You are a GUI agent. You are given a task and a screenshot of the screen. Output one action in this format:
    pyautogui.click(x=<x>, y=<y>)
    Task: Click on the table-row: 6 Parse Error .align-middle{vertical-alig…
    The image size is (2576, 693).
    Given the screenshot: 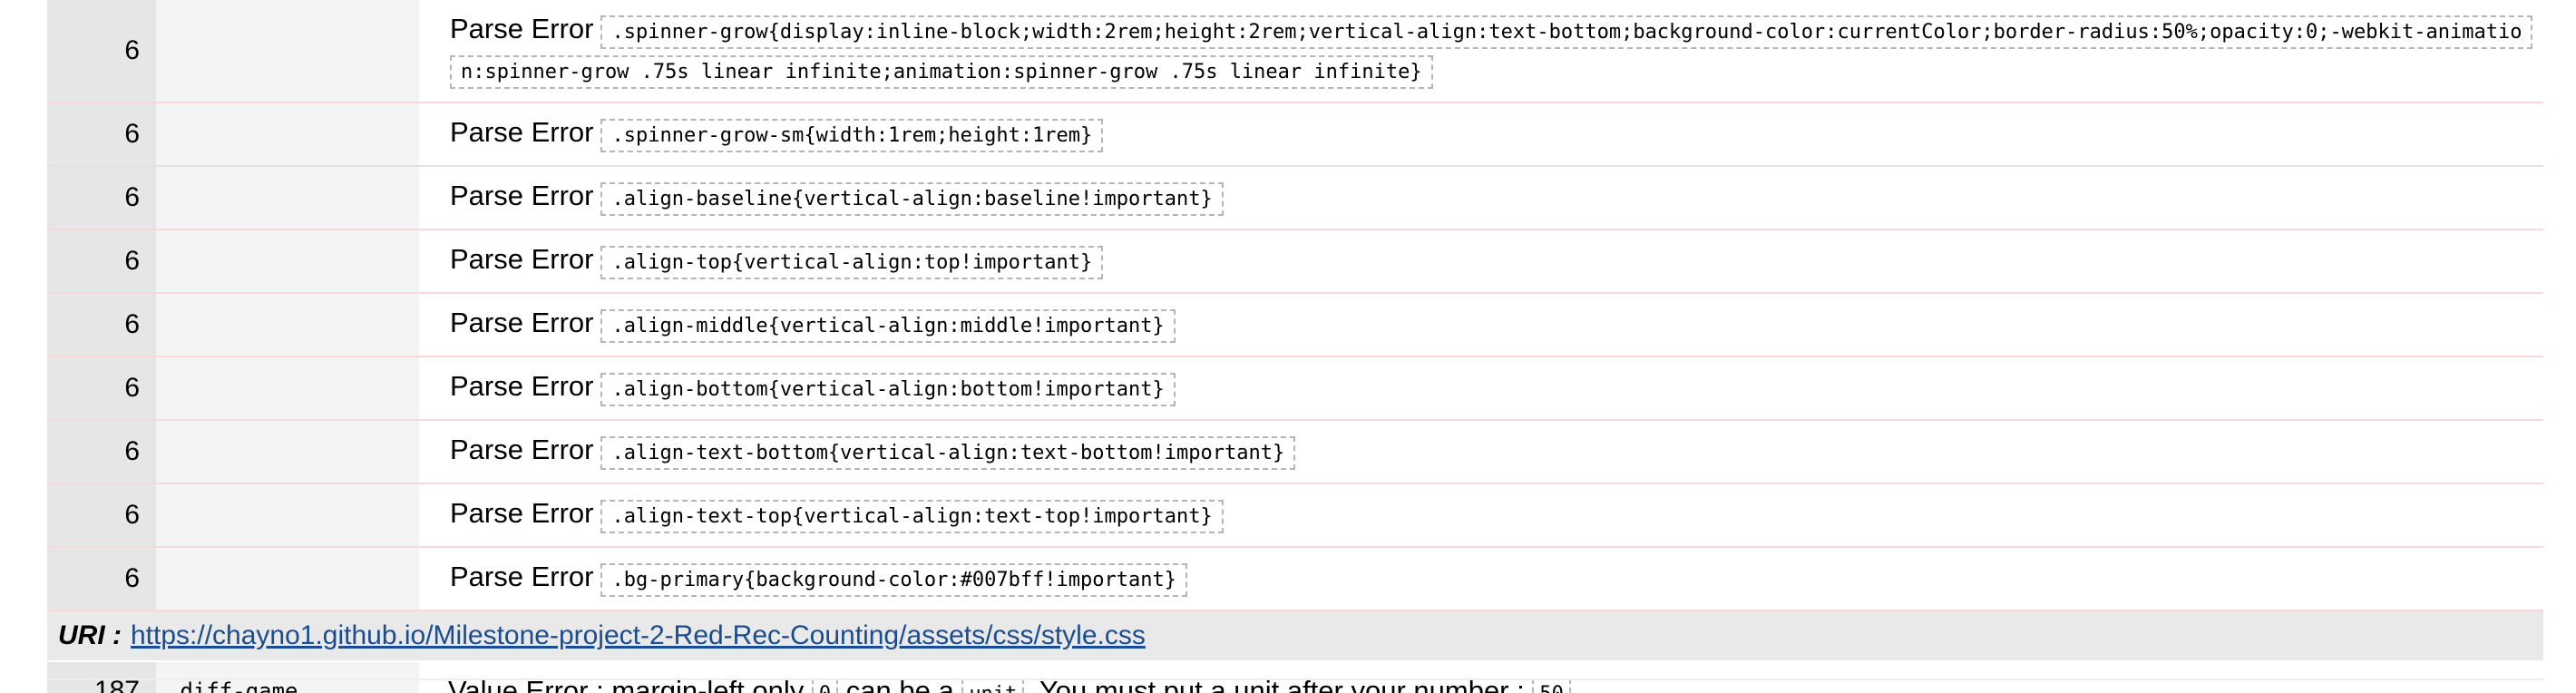 What is the action you would take?
    pyautogui.click(x=1295, y=325)
    